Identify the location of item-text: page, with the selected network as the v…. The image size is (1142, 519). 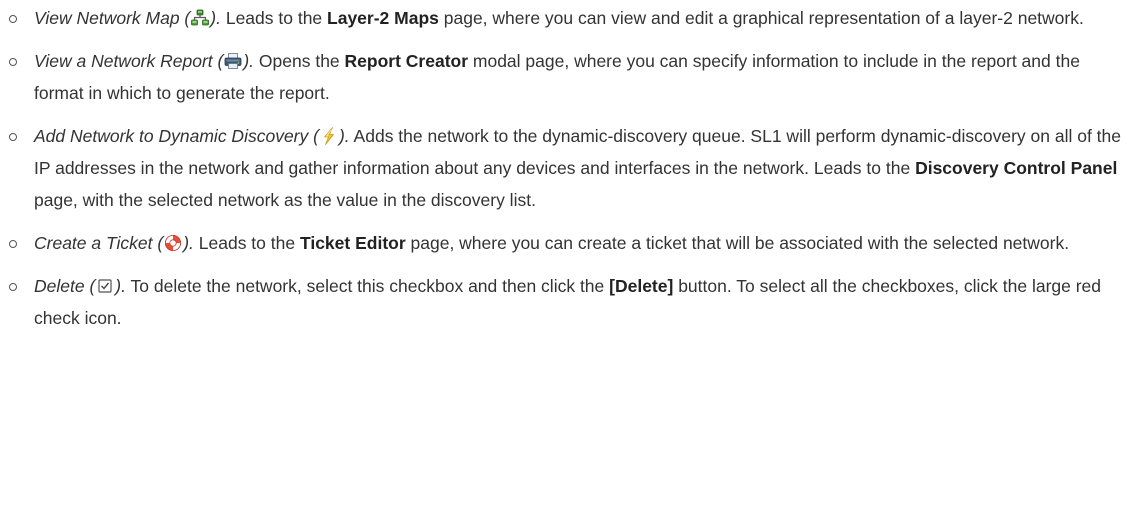
(285, 200).